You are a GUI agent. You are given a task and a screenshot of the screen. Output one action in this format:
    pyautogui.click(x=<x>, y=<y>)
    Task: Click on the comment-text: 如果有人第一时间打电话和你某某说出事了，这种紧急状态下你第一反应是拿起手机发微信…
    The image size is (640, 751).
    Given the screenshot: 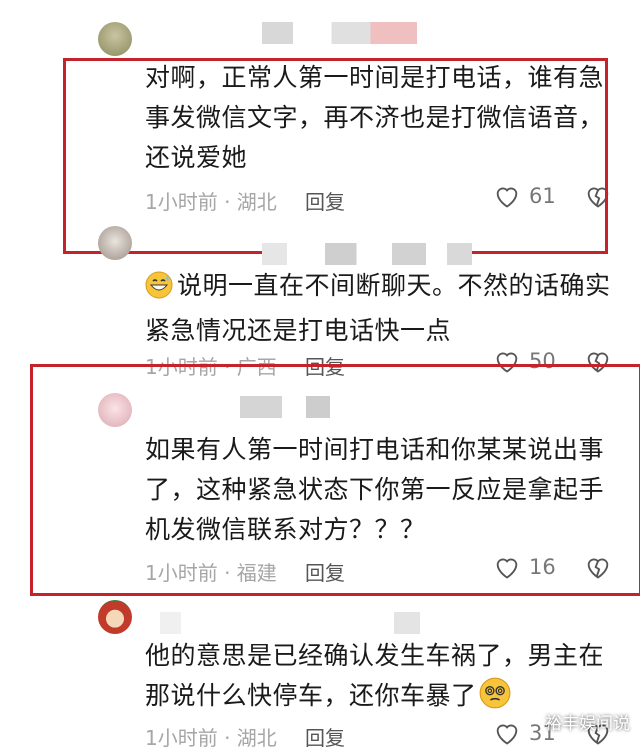 What is the action you would take?
    pyautogui.click(x=375, y=489)
    